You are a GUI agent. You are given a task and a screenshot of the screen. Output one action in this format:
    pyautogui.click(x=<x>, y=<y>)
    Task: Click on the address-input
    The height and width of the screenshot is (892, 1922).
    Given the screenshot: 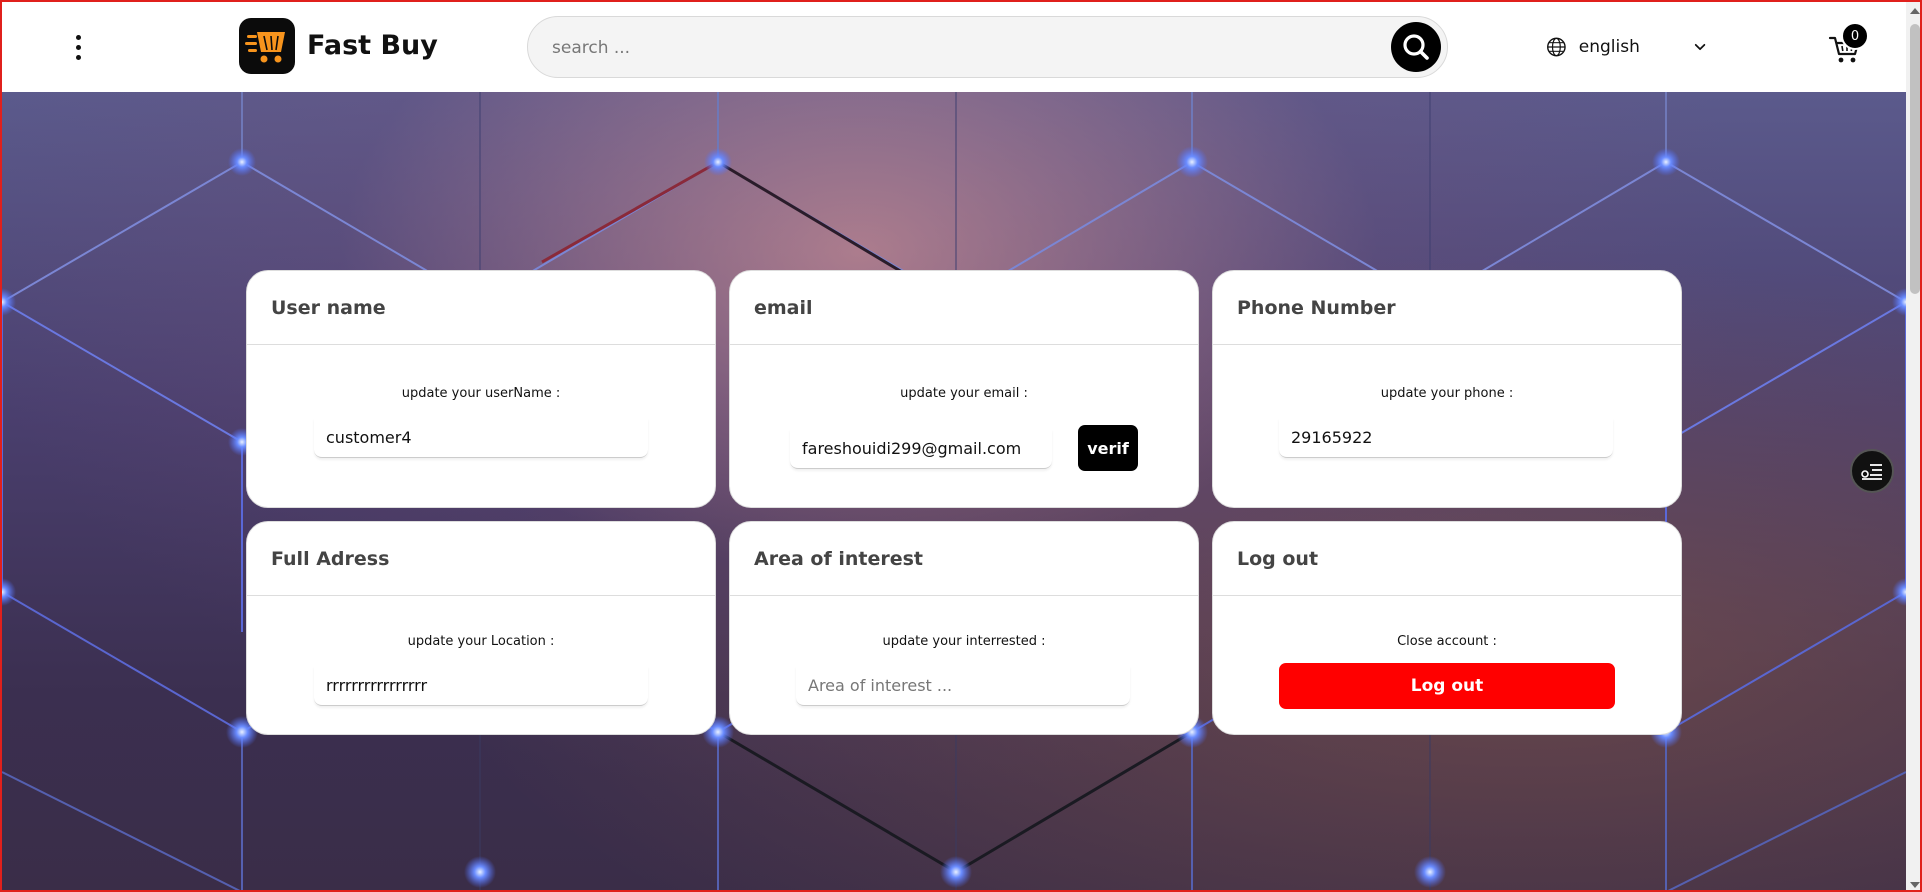 What is the action you would take?
    pyautogui.click(x=481, y=686)
    